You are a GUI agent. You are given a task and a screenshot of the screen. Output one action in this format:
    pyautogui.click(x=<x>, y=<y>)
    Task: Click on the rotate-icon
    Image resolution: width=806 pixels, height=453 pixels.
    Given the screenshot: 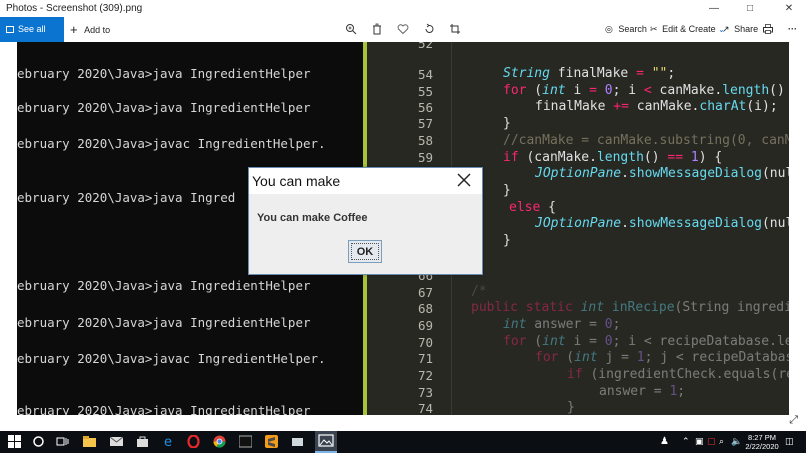 What is the action you would take?
    pyautogui.click(x=429, y=29)
    